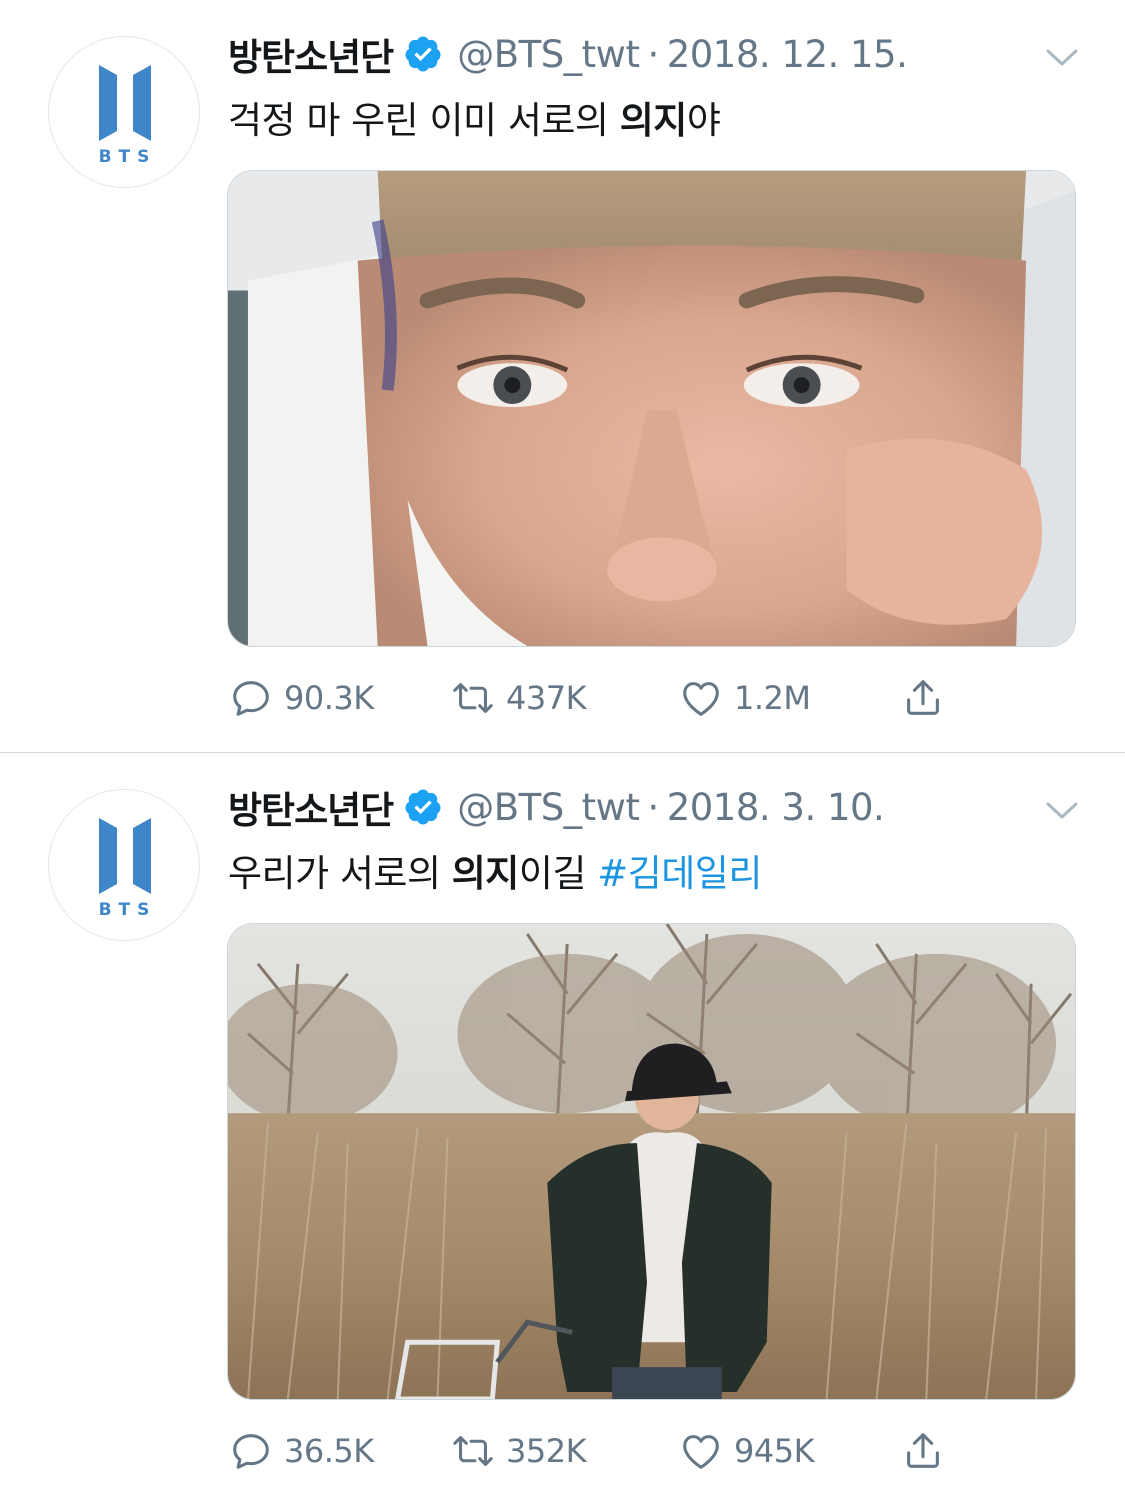 Image resolution: width=1125 pixels, height=1493 pixels. Describe the element at coordinates (663, 807) in the screenshot. I see `tweet-header: 방탄소년단 @BTS_twt · 2018. 3. 10.` at that location.